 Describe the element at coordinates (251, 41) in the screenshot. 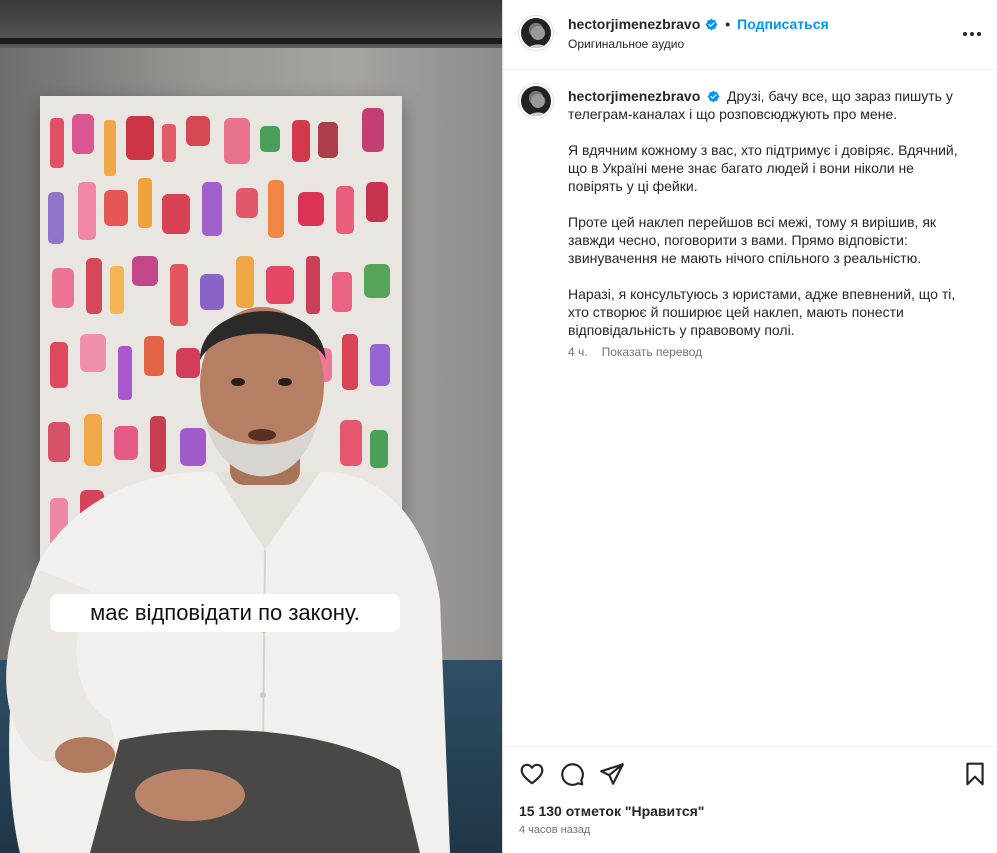

I see `ceiling-rail` at that location.